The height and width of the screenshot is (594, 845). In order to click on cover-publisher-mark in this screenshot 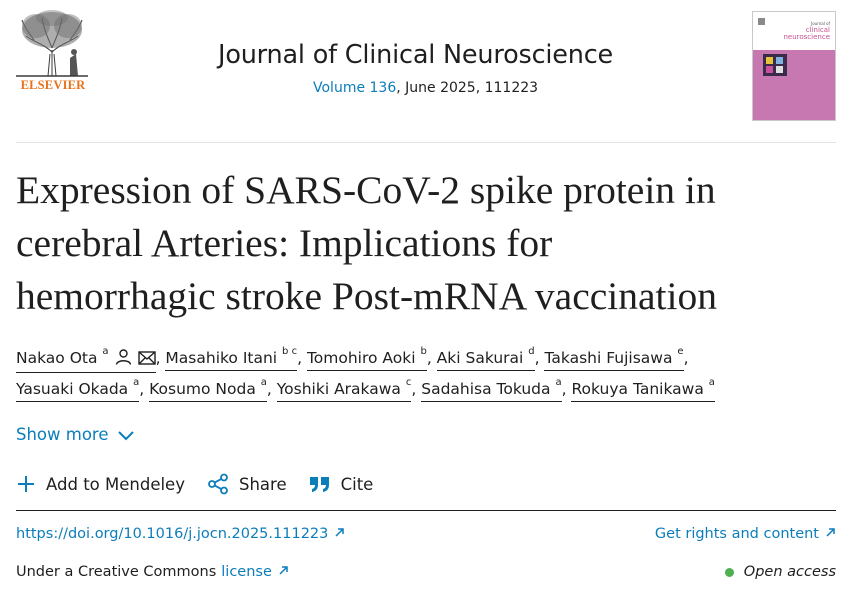, I will do `click(761, 21)`.